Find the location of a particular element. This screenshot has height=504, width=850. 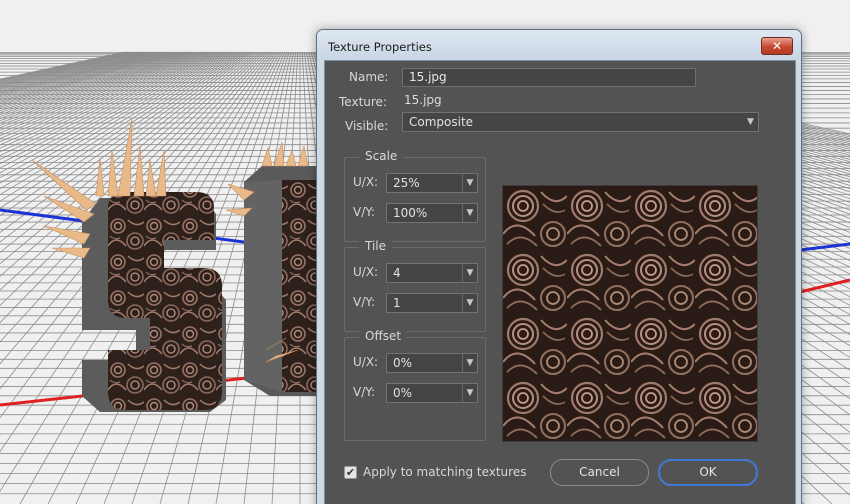

checkmark-icon: ✔ is located at coordinates (350, 472).